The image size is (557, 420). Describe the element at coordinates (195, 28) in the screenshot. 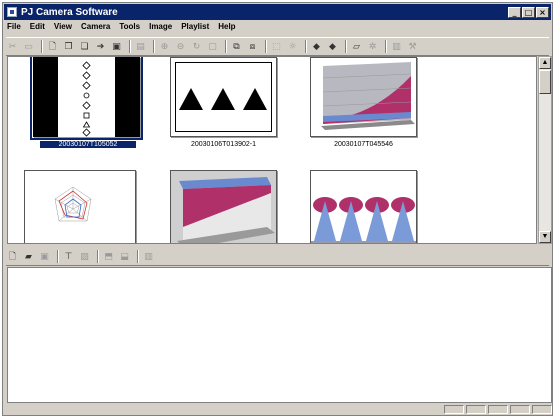

I see `menu-playlist: Playlist` at that location.